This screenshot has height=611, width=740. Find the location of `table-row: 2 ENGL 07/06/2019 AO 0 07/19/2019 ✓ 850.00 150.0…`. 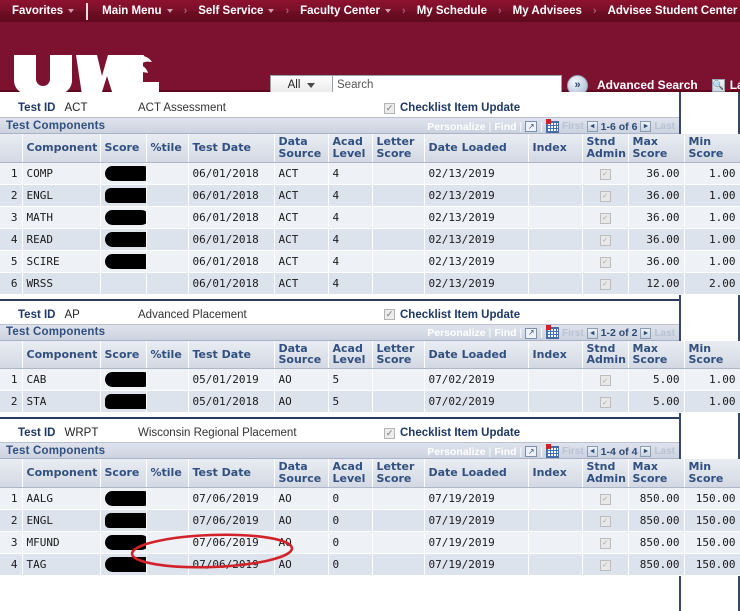

table-row: 2 ENGL 07/06/2019 AO 0 07/19/2019 ✓ 850.00 150.0… is located at coordinates (370, 520).